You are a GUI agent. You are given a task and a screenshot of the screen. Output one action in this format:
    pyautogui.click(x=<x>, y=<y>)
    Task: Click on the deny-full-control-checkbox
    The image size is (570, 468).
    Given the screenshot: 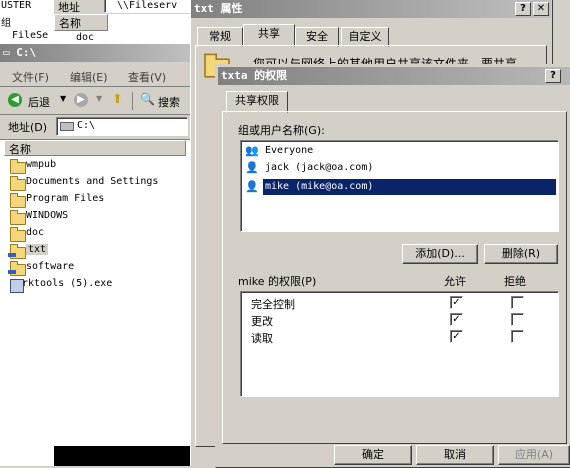 What is the action you would take?
    pyautogui.click(x=517, y=302)
    